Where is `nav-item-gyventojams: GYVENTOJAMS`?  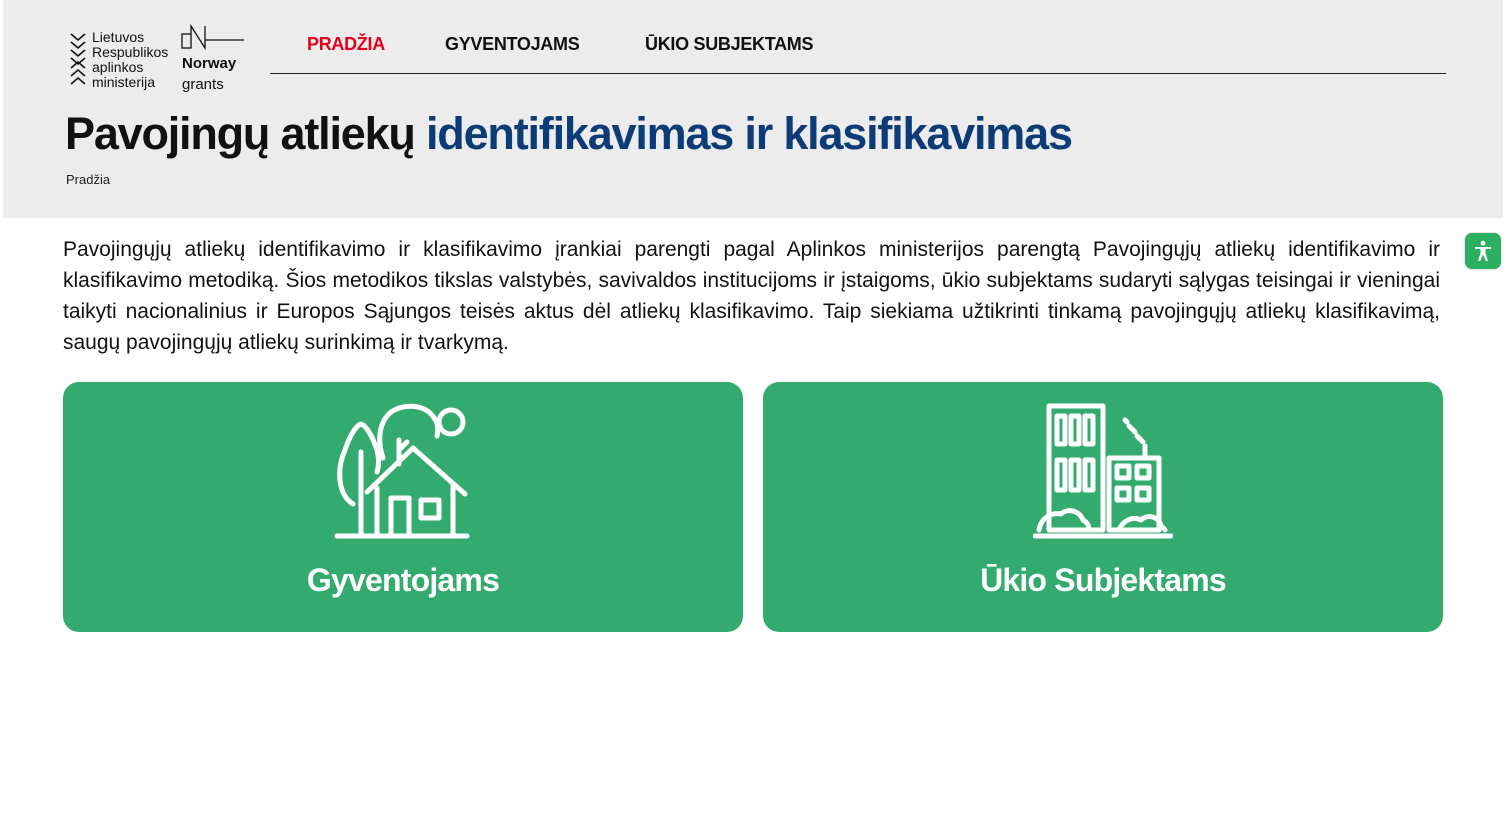
nav-item-gyventojams: GYVENTOJAMS is located at coordinates (512, 44).